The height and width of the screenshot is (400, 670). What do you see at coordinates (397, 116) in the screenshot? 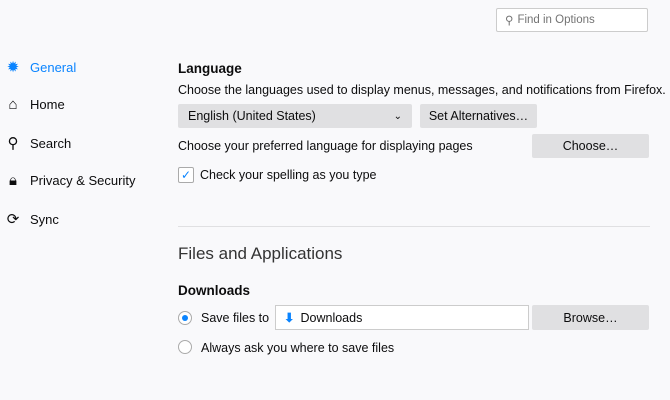
I see `chevron-down-icon: ⌄` at bounding box center [397, 116].